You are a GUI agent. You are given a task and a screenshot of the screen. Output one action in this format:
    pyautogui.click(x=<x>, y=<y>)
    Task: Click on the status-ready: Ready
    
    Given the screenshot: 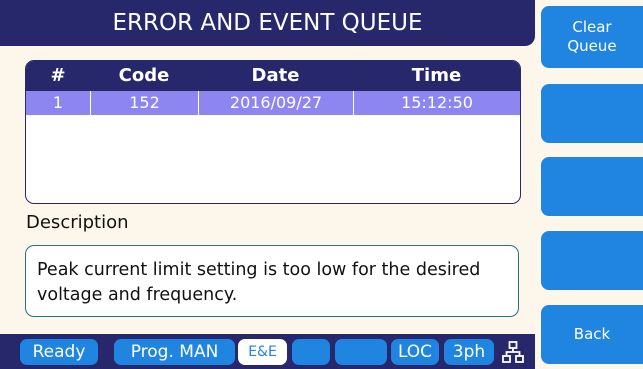 What is the action you would take?
    pyautogui.click(x=59, y=352)
    